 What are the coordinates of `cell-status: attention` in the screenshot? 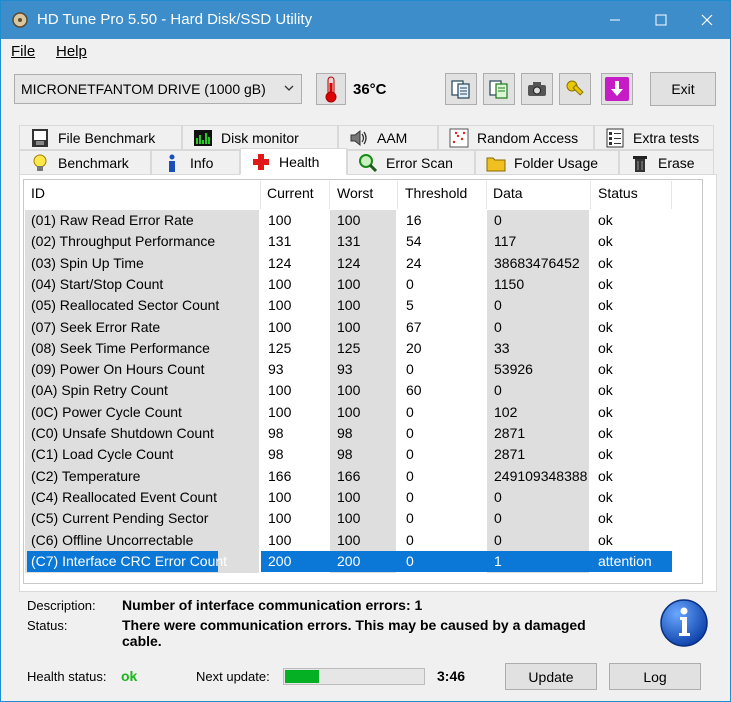 It's located at (625, 560).